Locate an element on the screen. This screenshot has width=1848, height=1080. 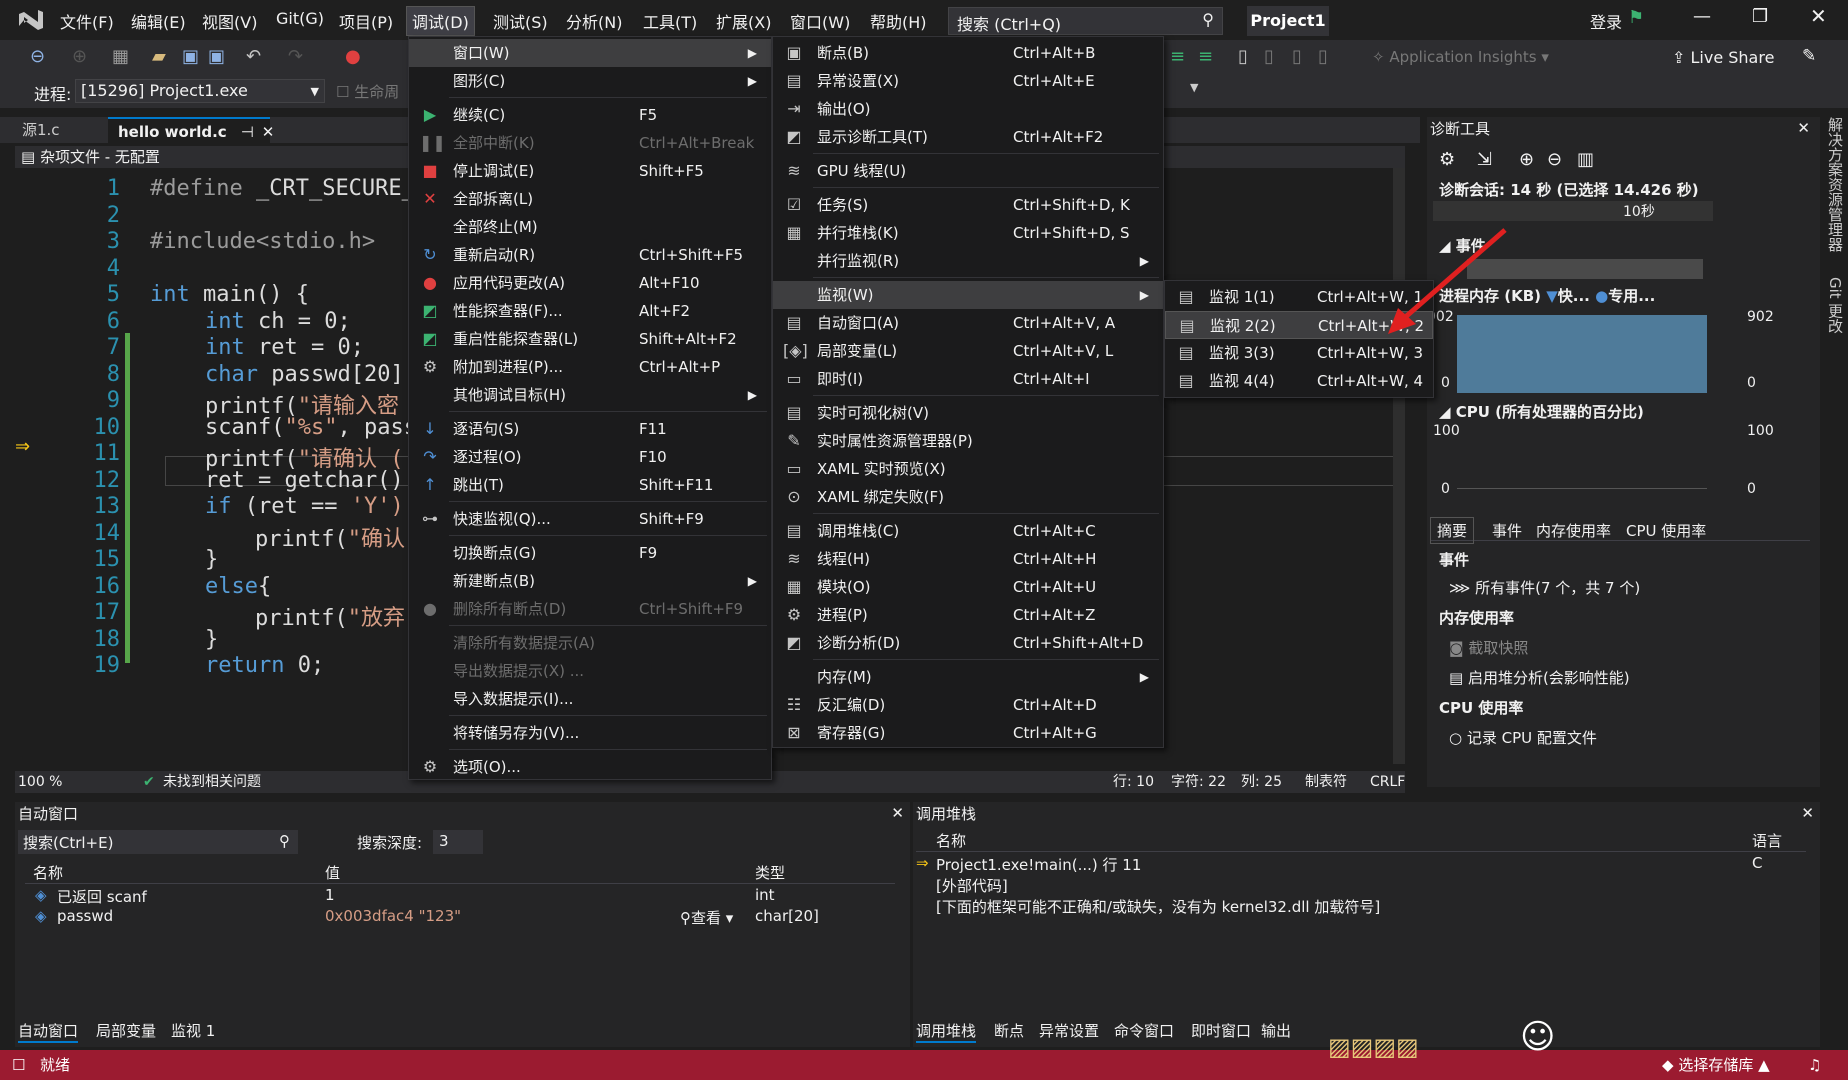
menu-item-memory: 内存(M) ▶ is located at coordinates (968, 677).